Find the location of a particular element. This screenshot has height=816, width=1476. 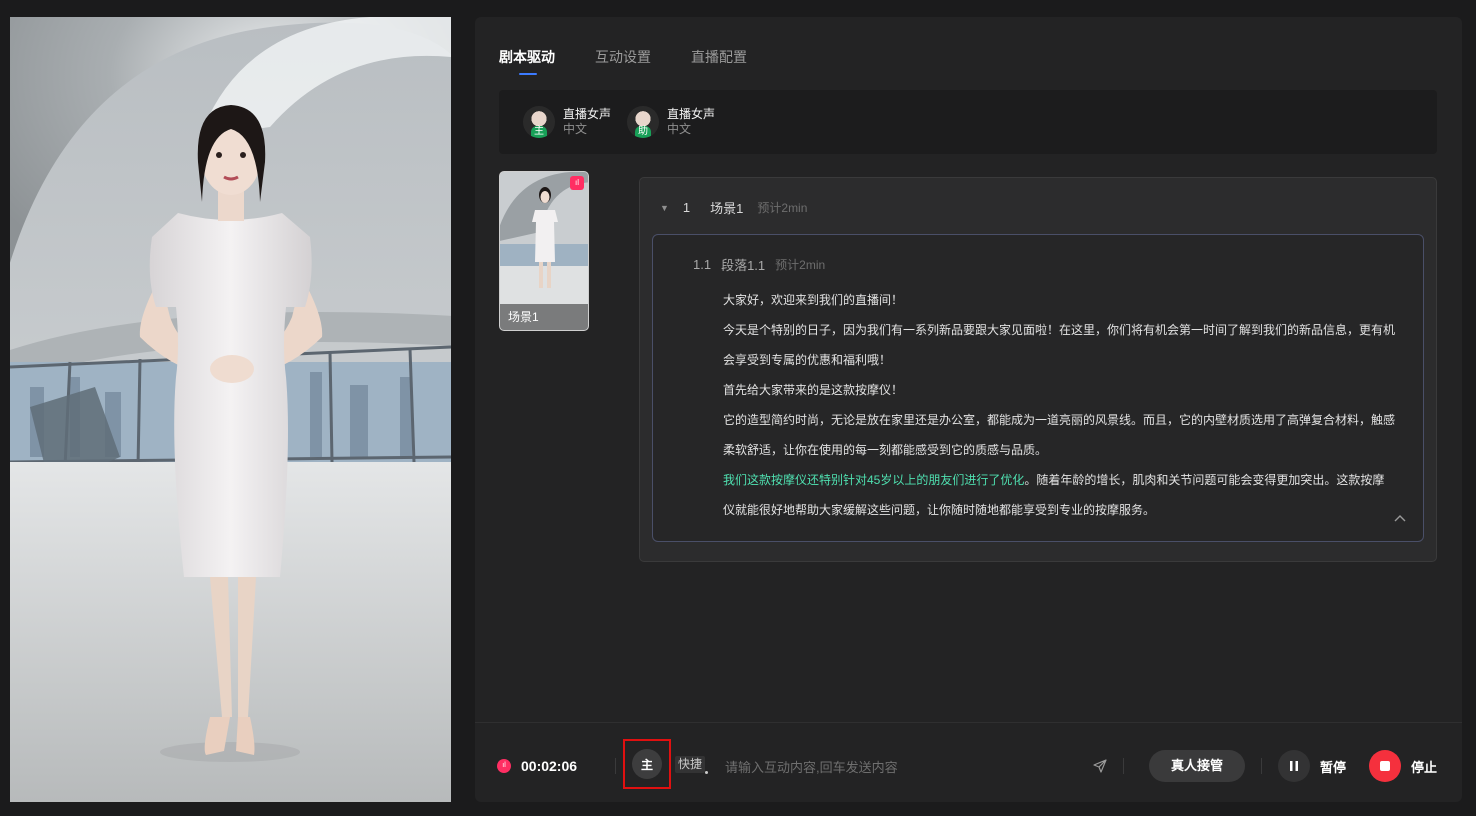

voice-main: 主 直播女声 中文 is located at coordinates (567, 122).